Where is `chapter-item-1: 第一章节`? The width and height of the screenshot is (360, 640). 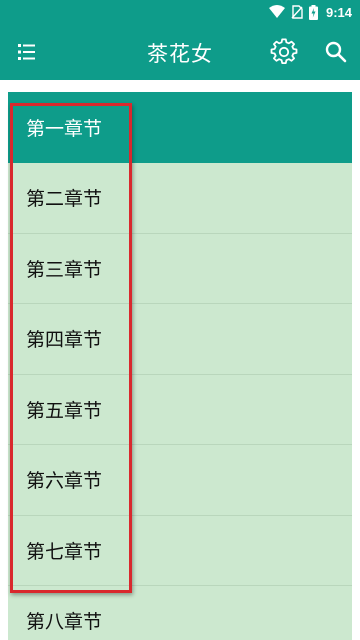
chapter-item-1: 第一章节 is located at coordinates (180, 127).